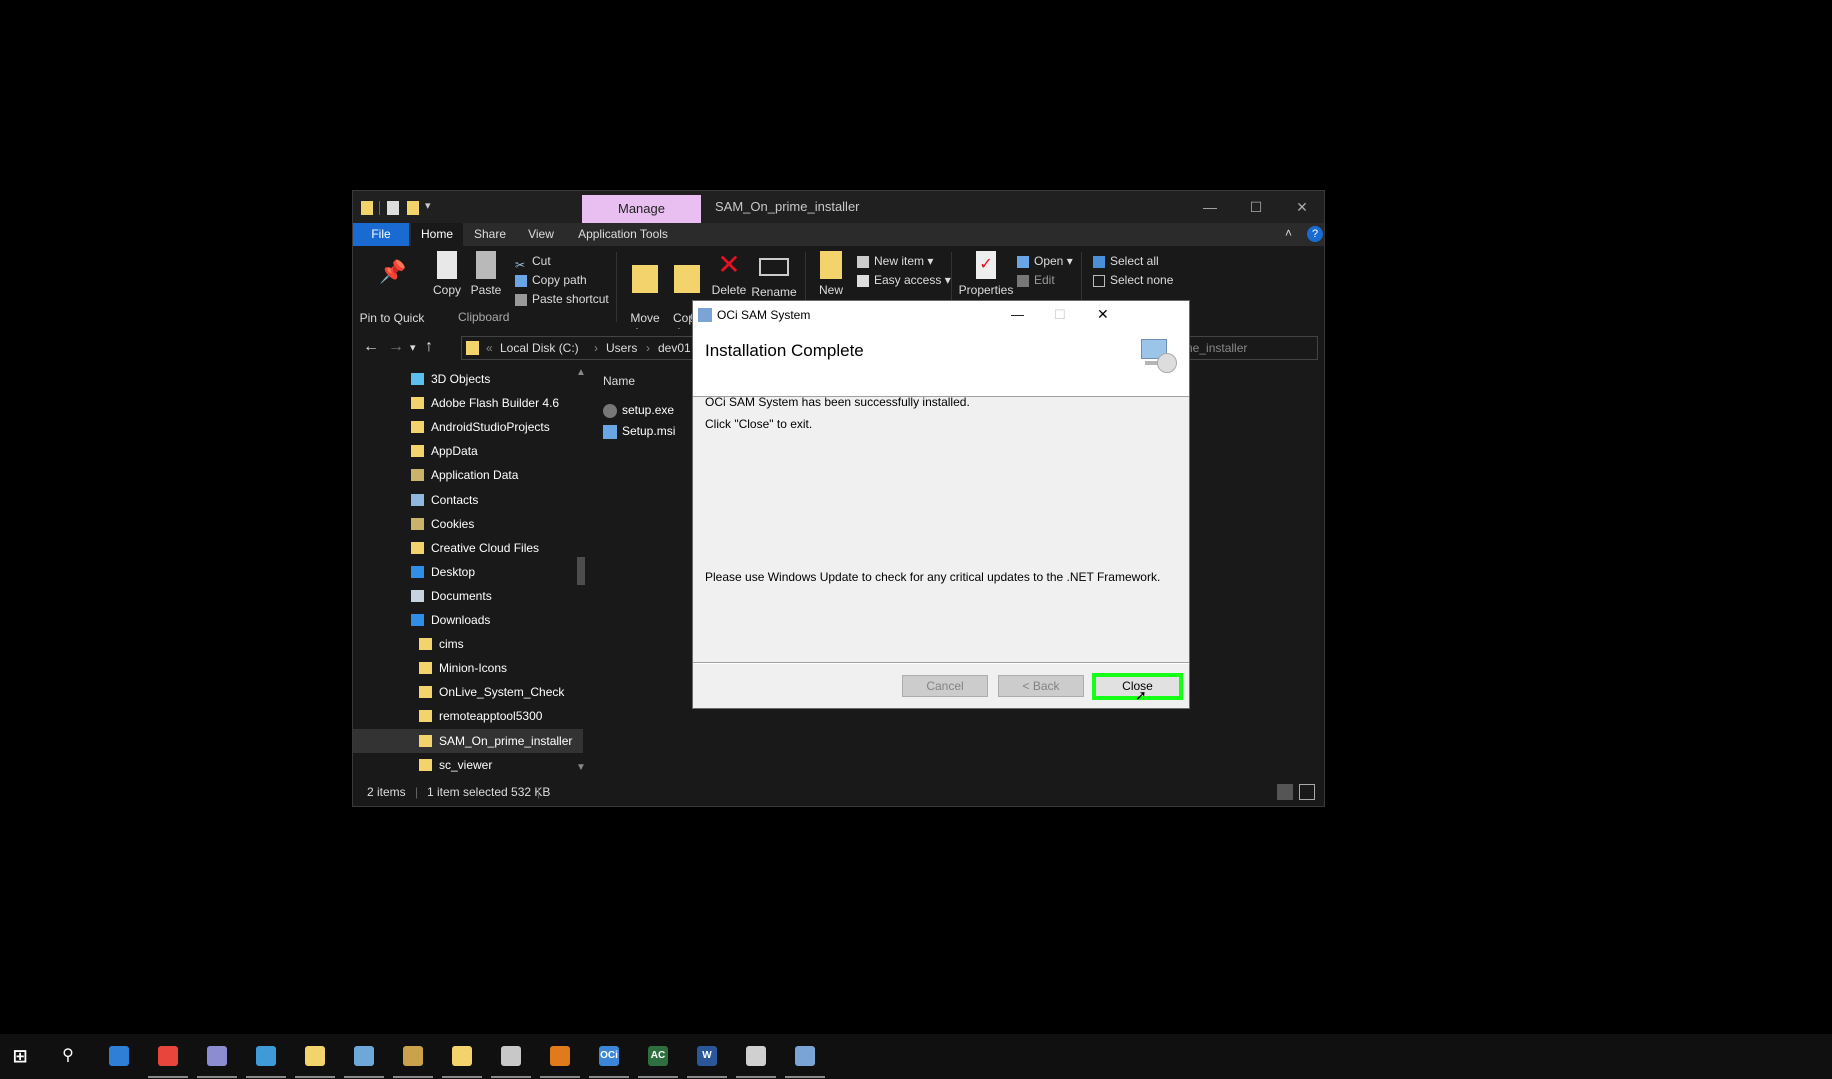  Describe the element at coordinates (486, 274) in the screenshot. I see `paste-button: Paste` at that location.